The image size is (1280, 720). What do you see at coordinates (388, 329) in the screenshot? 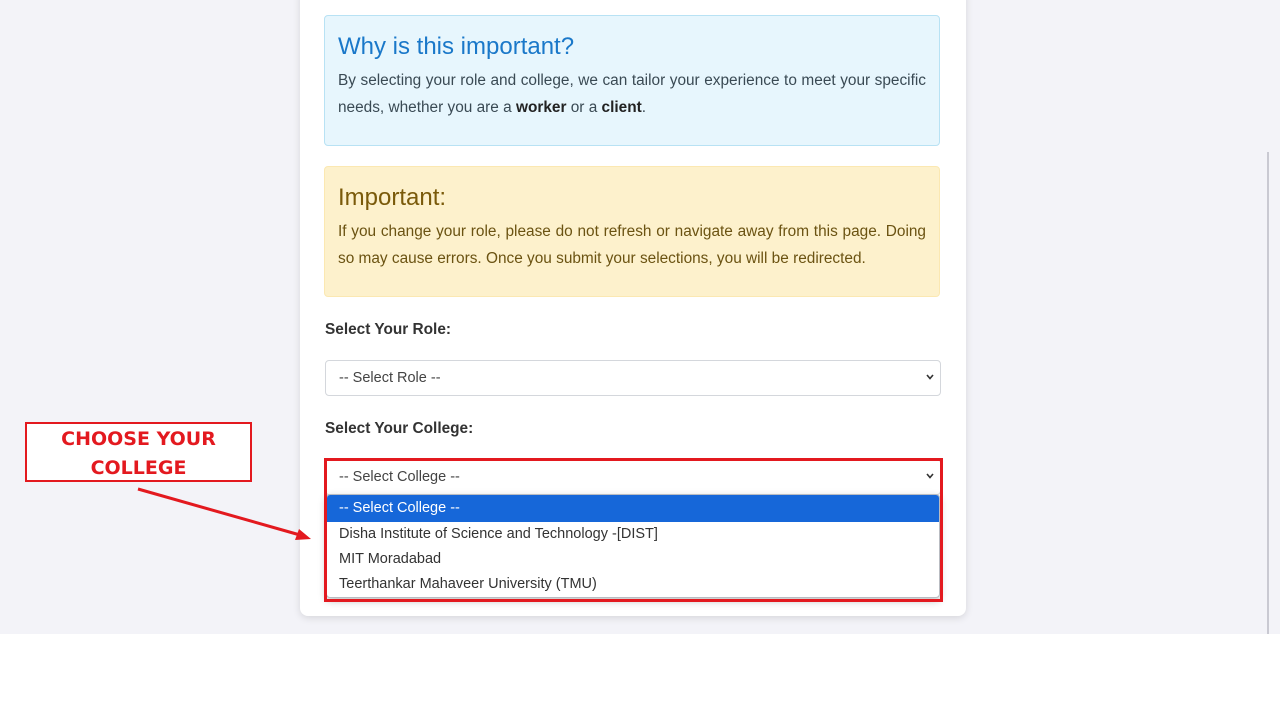
I see `role-label: Select Your Role:` at bounding box center [388, 329].